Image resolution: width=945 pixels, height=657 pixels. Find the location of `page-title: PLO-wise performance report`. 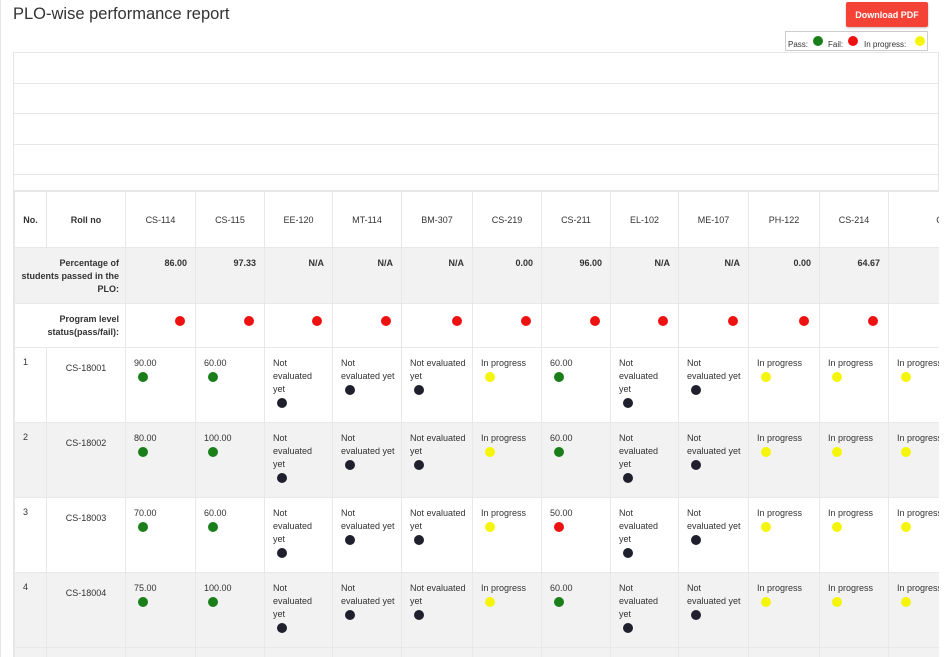

page-title: PLO-wise performance report is located at coordinates (121, 14).